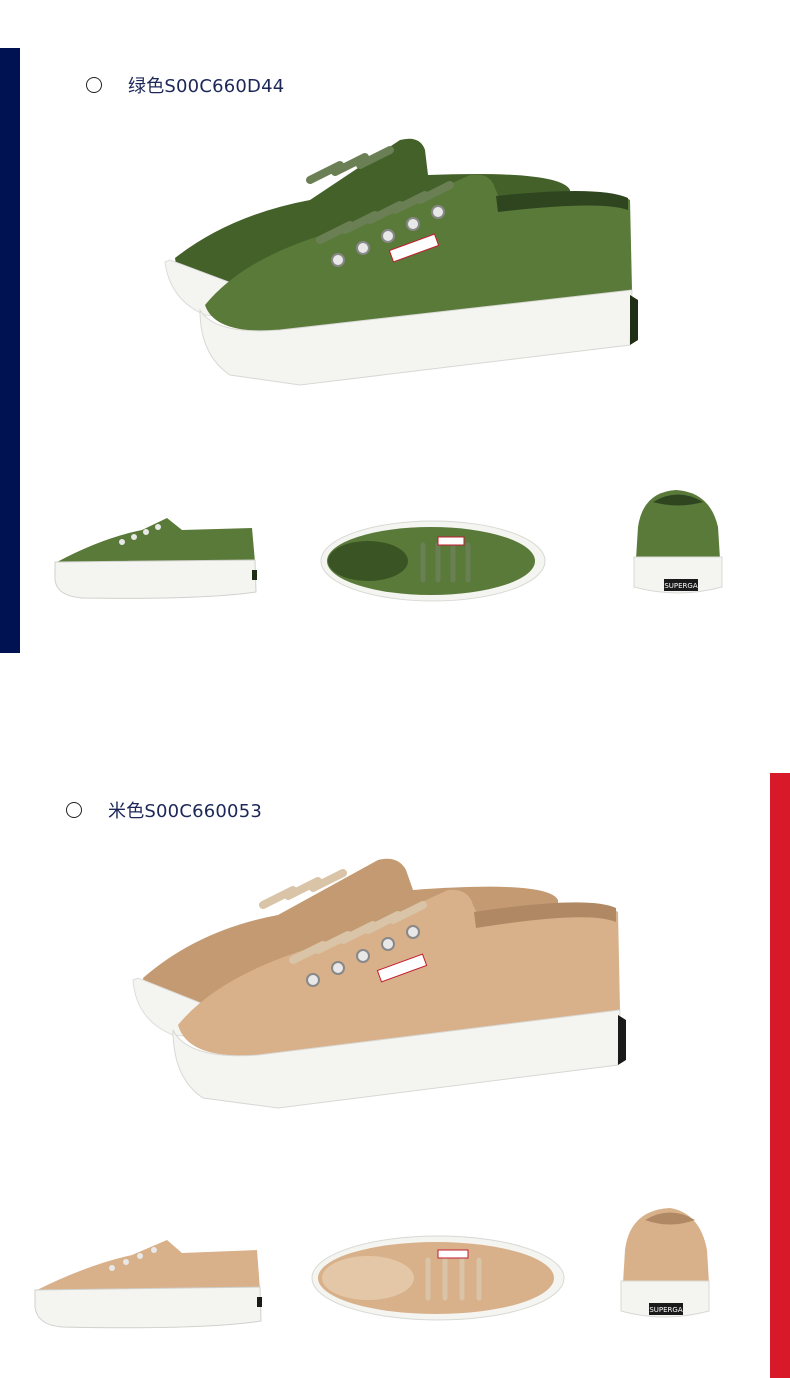  Describe the element at coordinates (206, 86) in the screenshot. I see `variant-label: 绿色S00C660D44` at that location.